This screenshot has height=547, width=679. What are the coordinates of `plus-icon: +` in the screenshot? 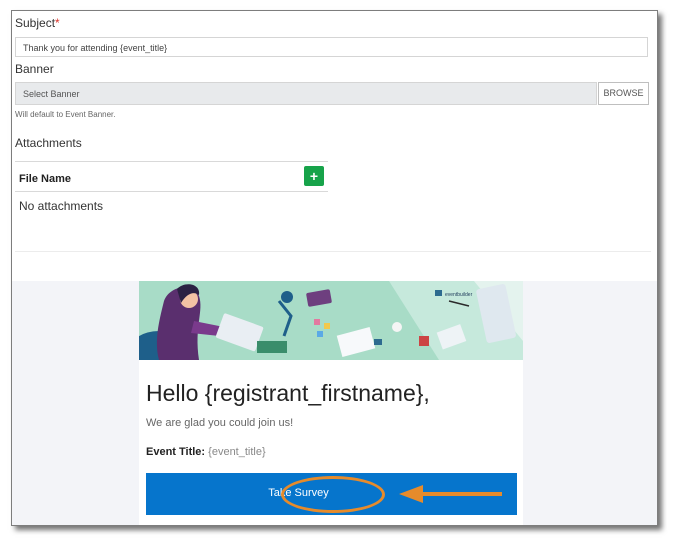 It's located at (314, 176).